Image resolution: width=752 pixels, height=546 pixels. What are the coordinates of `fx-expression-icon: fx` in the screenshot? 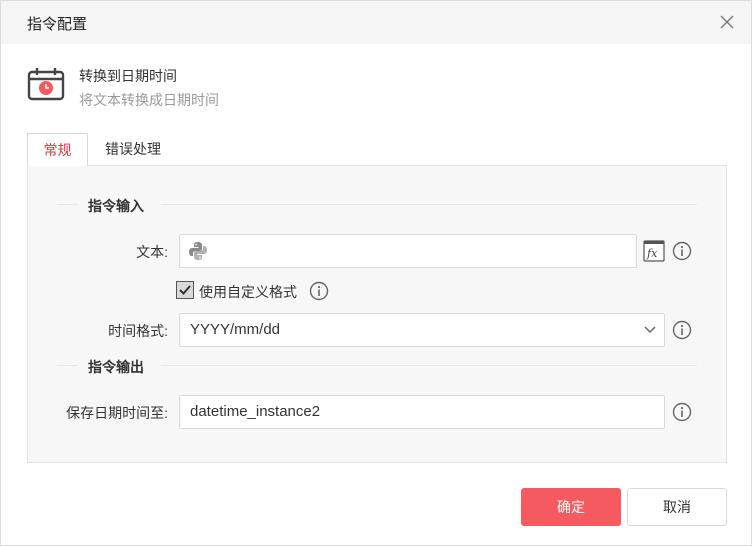 It's located at (654, 251).